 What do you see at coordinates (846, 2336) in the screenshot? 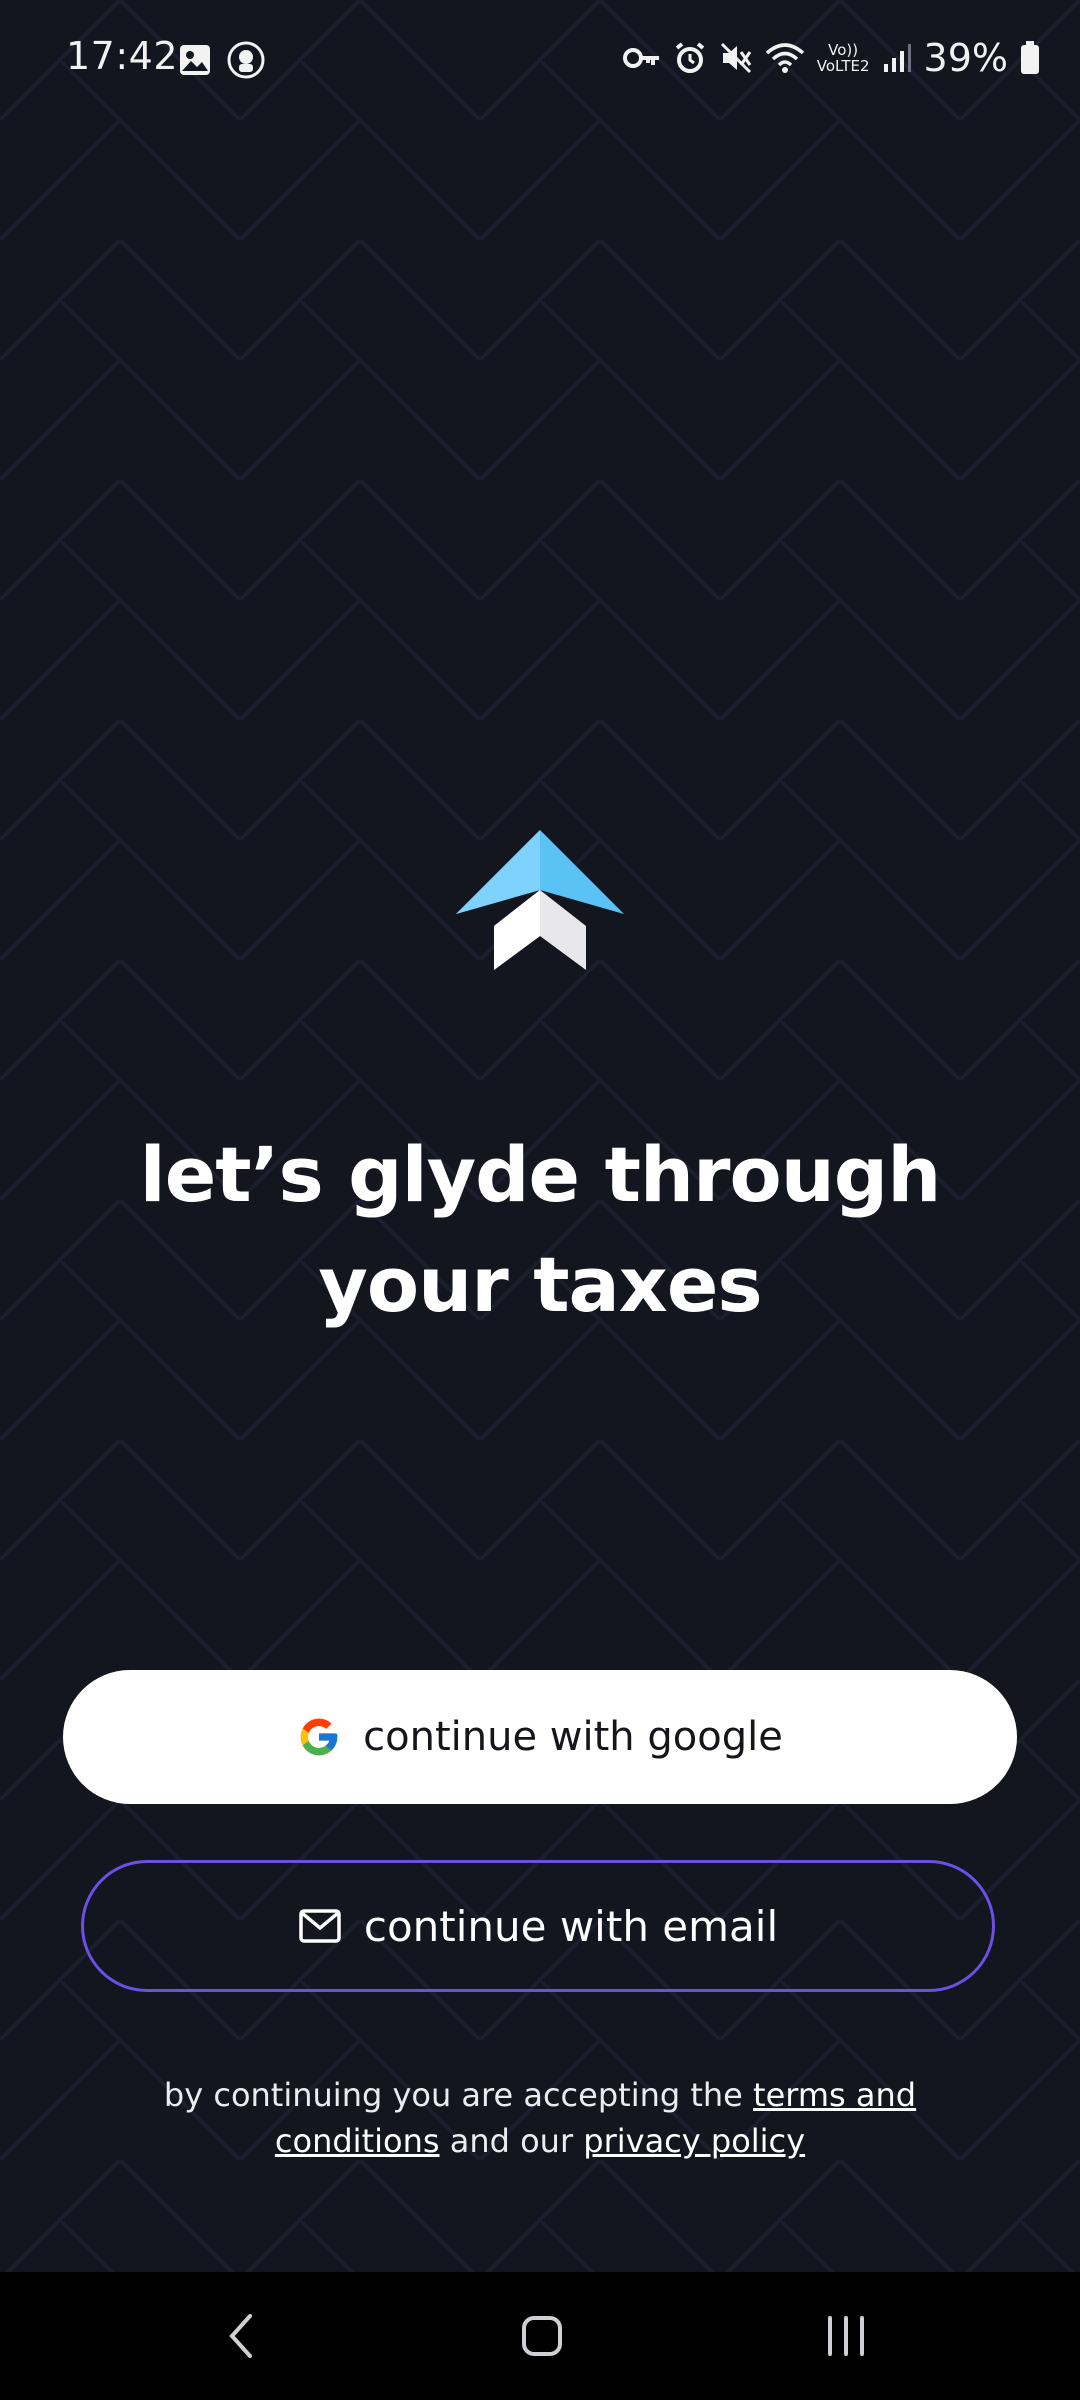
I see `recents-icon` at bounding box center [846, 2336].